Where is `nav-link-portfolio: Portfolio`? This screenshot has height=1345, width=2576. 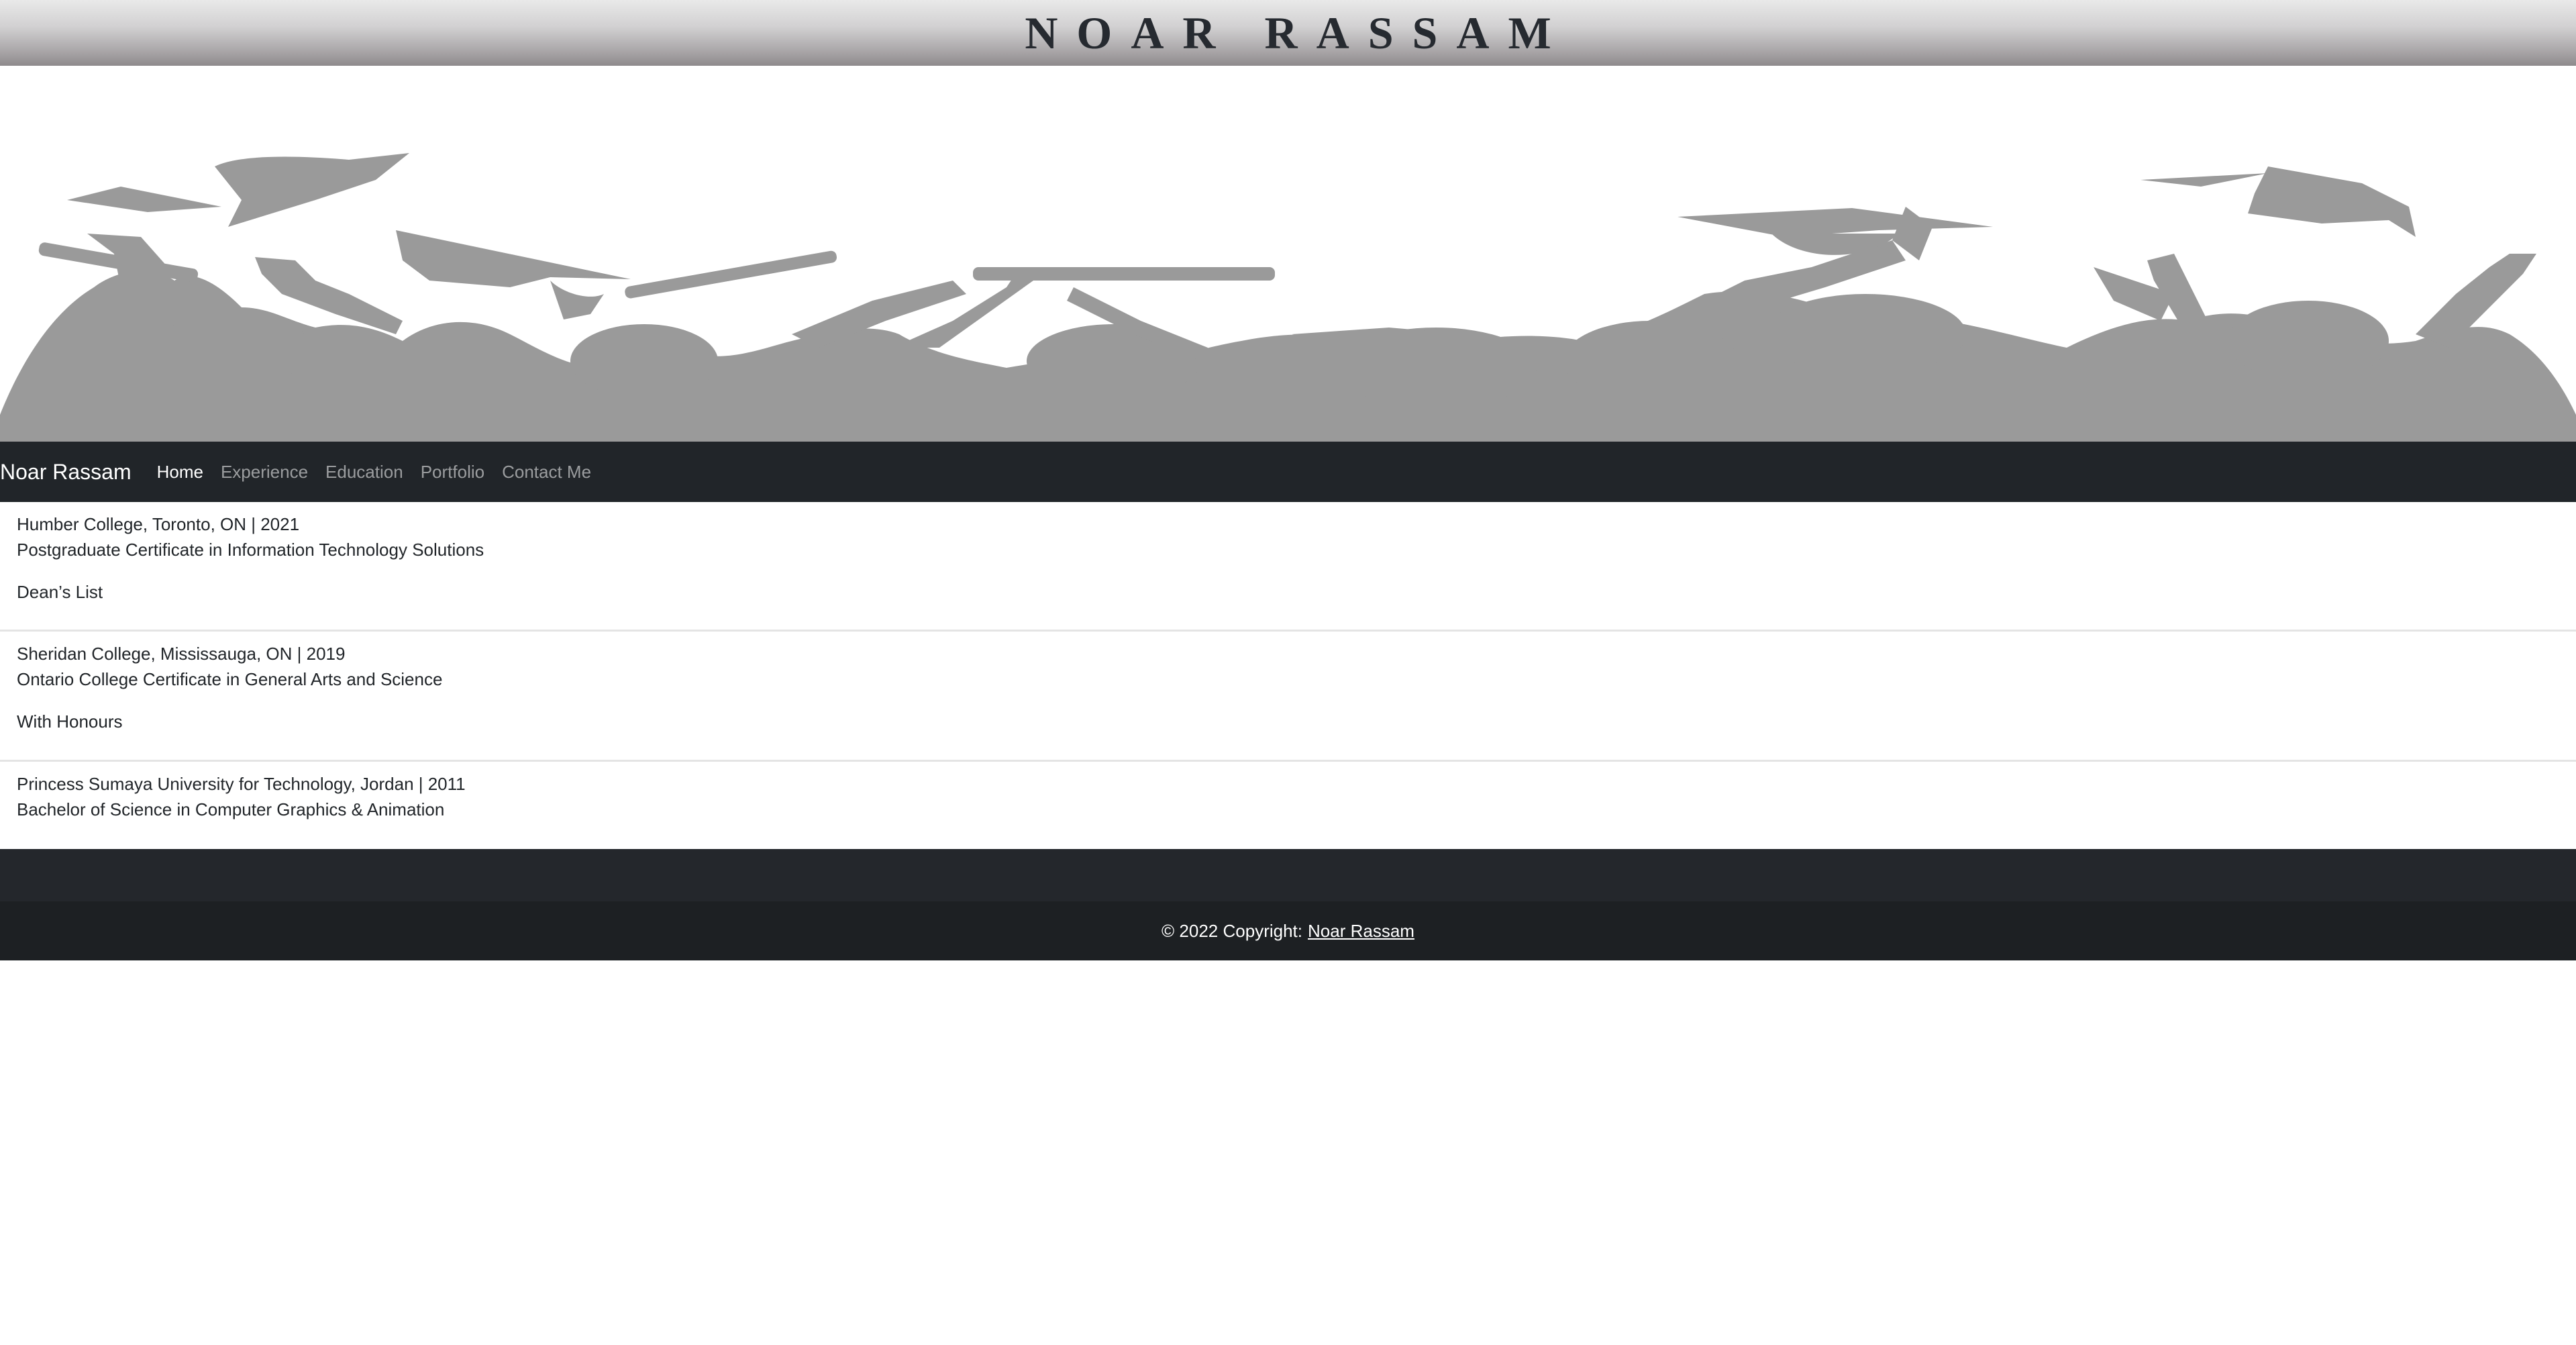
nav-link-portfolio: Portfolio is located at coordinates (452, 473).